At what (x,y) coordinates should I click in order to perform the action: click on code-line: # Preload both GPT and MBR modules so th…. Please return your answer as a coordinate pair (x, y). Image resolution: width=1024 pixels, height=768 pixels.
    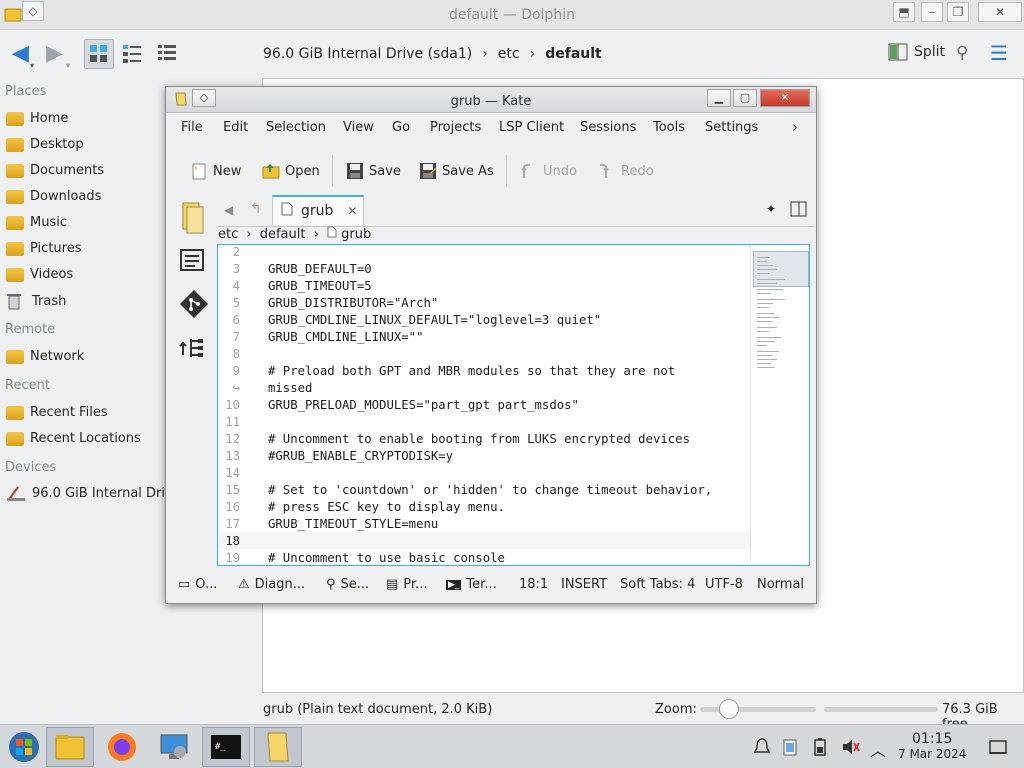
    Looking at the image, I should click on (471, 371).